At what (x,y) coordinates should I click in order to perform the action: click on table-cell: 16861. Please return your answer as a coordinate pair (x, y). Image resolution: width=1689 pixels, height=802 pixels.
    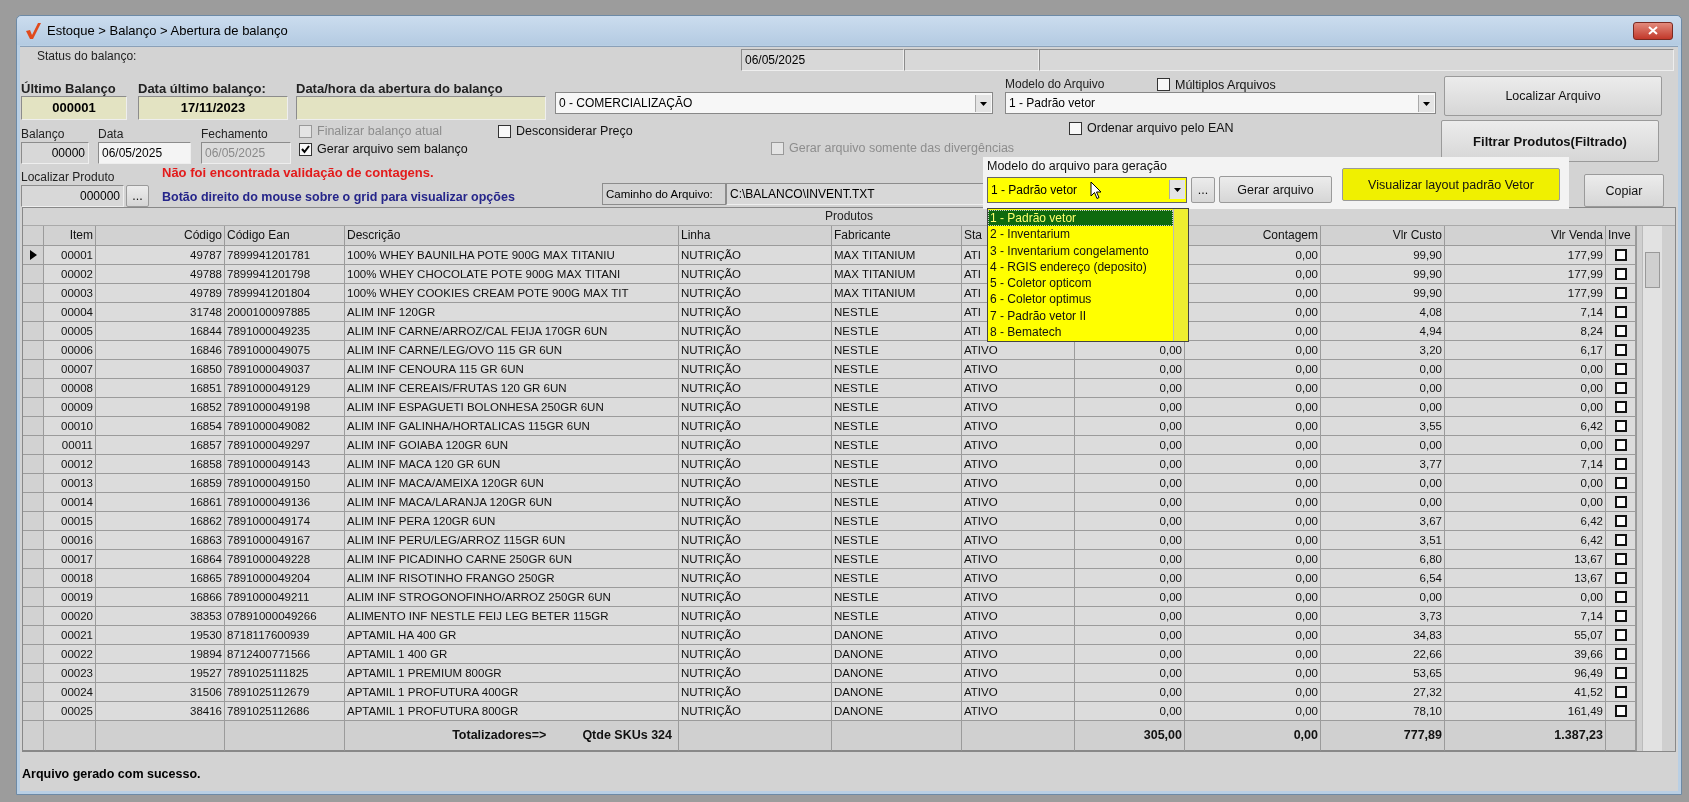
    Looking at the image, I should click on (160, 502).